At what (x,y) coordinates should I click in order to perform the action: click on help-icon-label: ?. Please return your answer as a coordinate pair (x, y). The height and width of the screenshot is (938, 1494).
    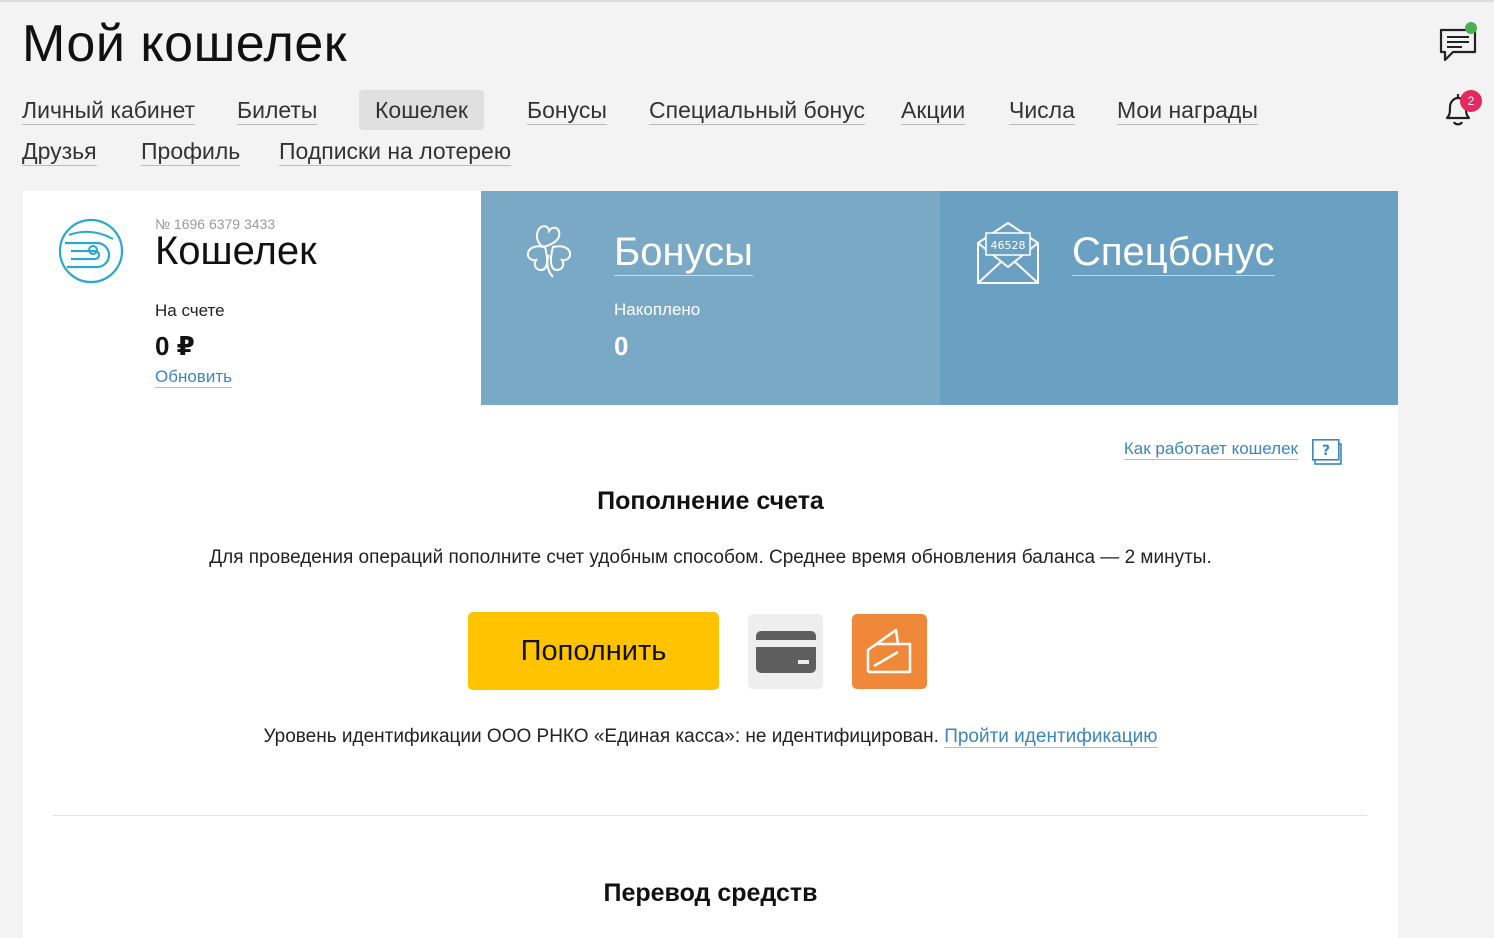
    Looking at the image, I should click on (1326, 451).